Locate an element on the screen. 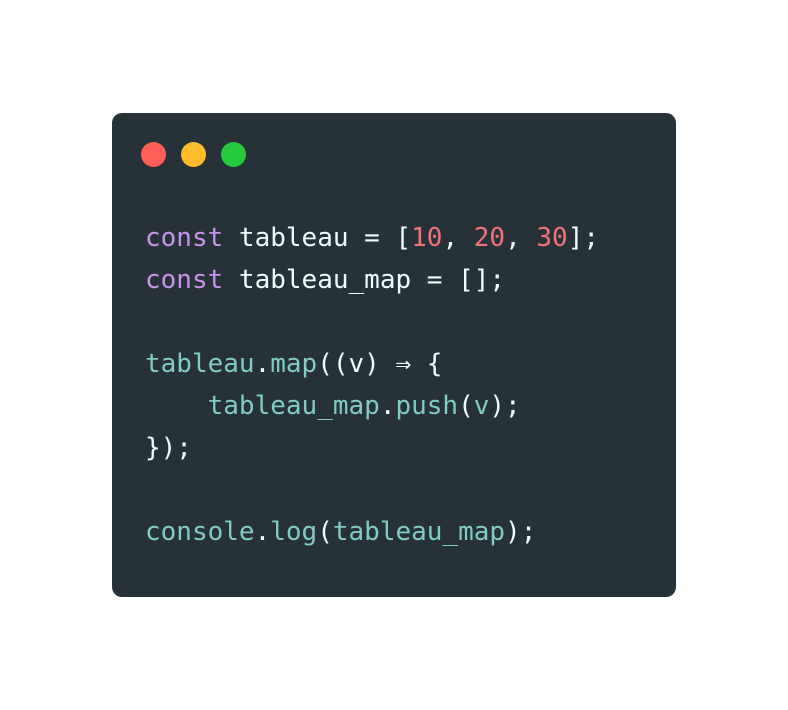 The image size is (788, 710). code-line-1: const tableau = [10, 20, 30]; is located at coordinates (372, 238).